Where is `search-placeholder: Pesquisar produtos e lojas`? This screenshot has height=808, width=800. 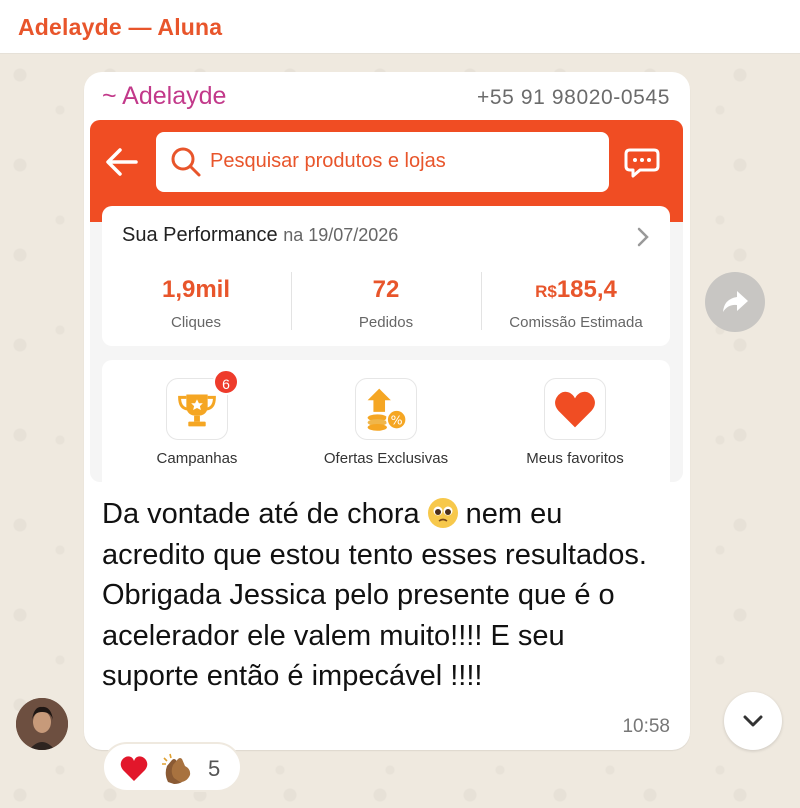
search-placeholder: Pesquisar produtos e lojas is located at coordinates (328, 161).